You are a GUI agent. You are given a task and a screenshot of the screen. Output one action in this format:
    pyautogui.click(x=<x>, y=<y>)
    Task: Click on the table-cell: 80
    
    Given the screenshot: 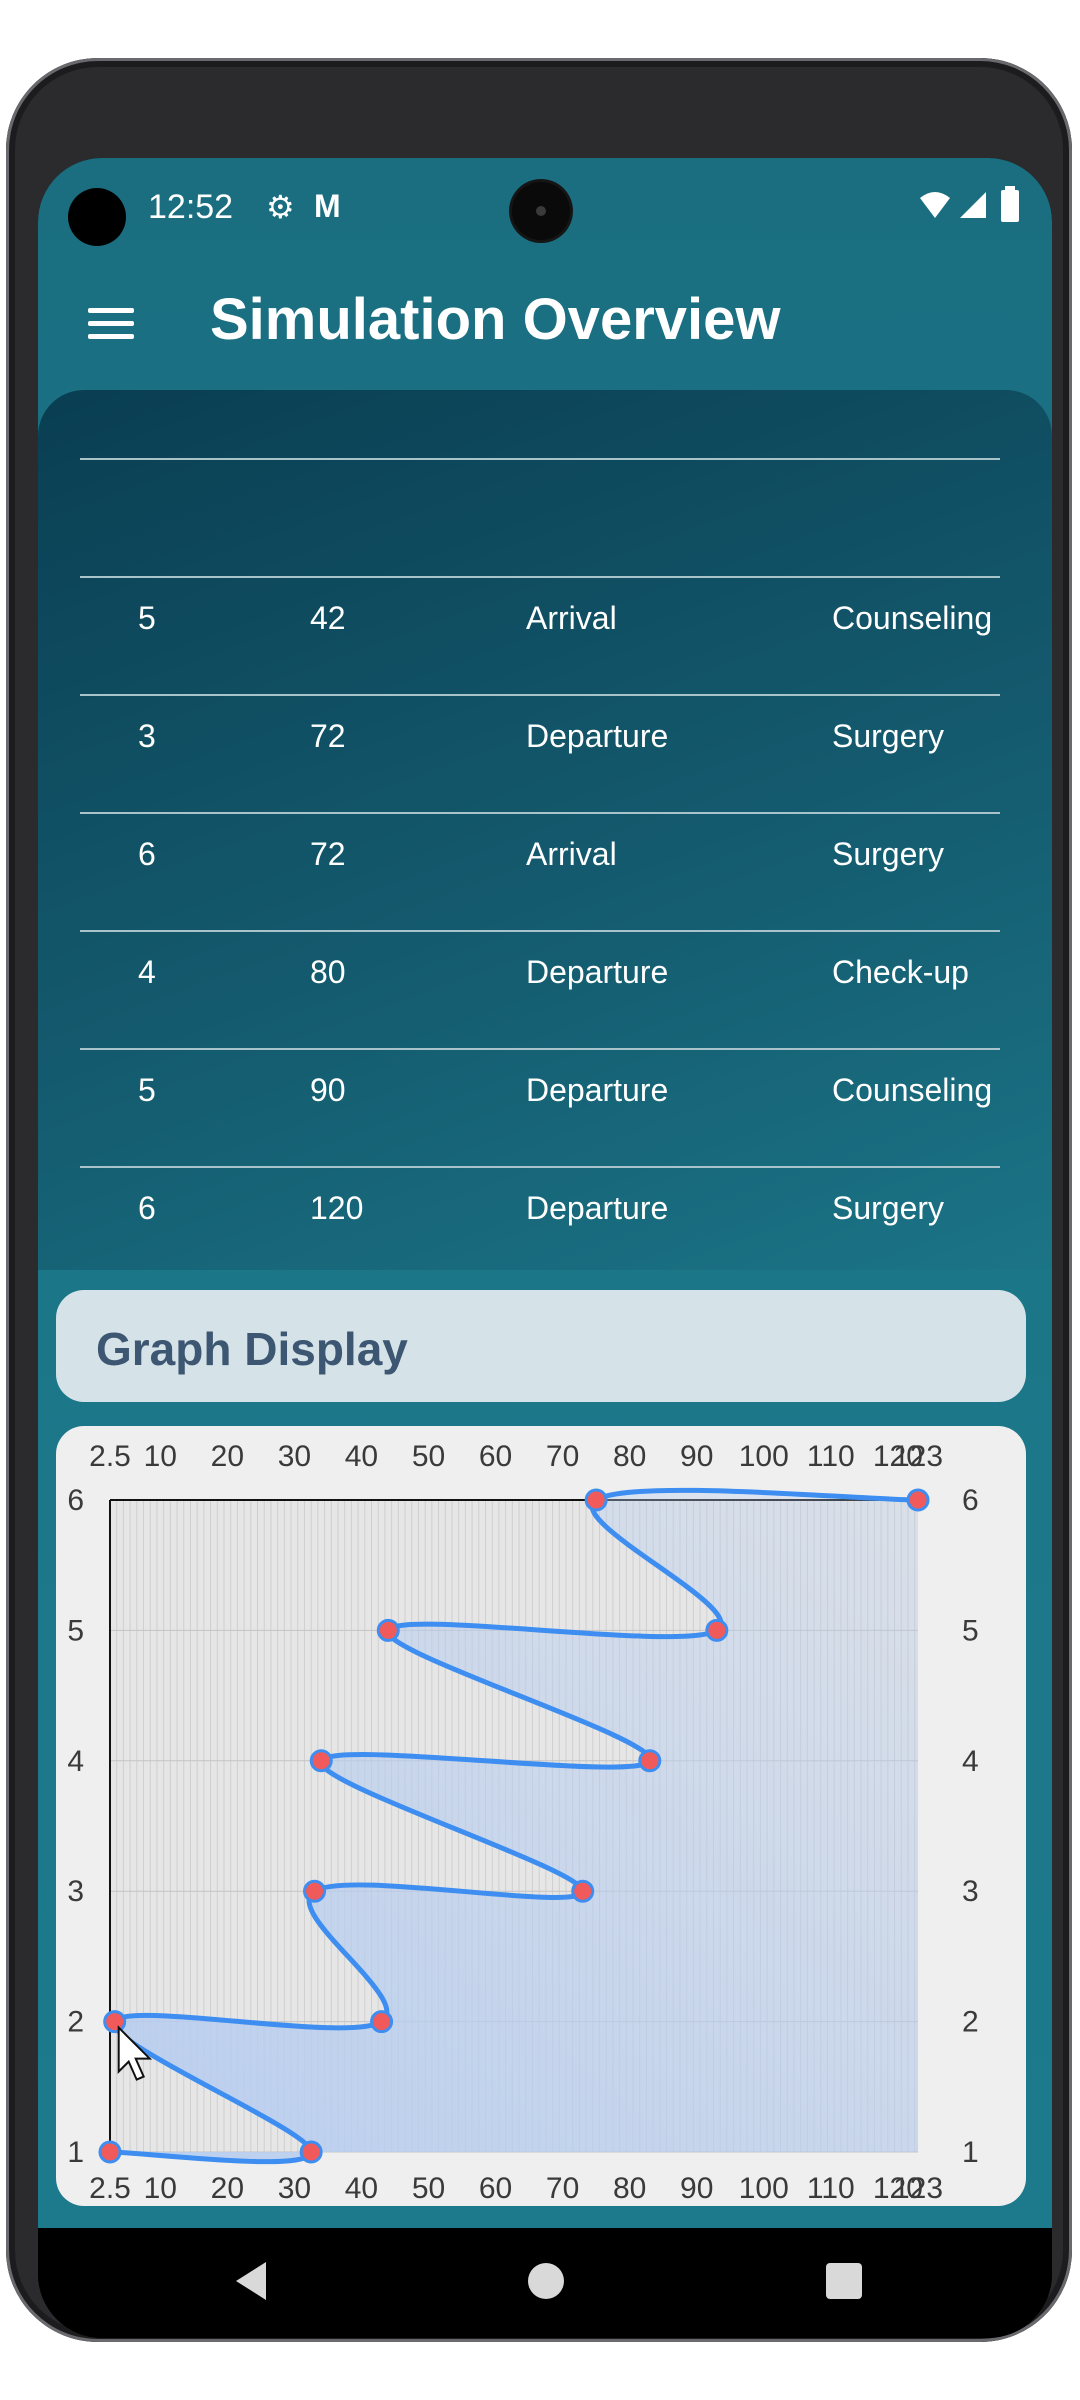 What is the action you would take?
    pyautogui.click(x=328, y=972)
    